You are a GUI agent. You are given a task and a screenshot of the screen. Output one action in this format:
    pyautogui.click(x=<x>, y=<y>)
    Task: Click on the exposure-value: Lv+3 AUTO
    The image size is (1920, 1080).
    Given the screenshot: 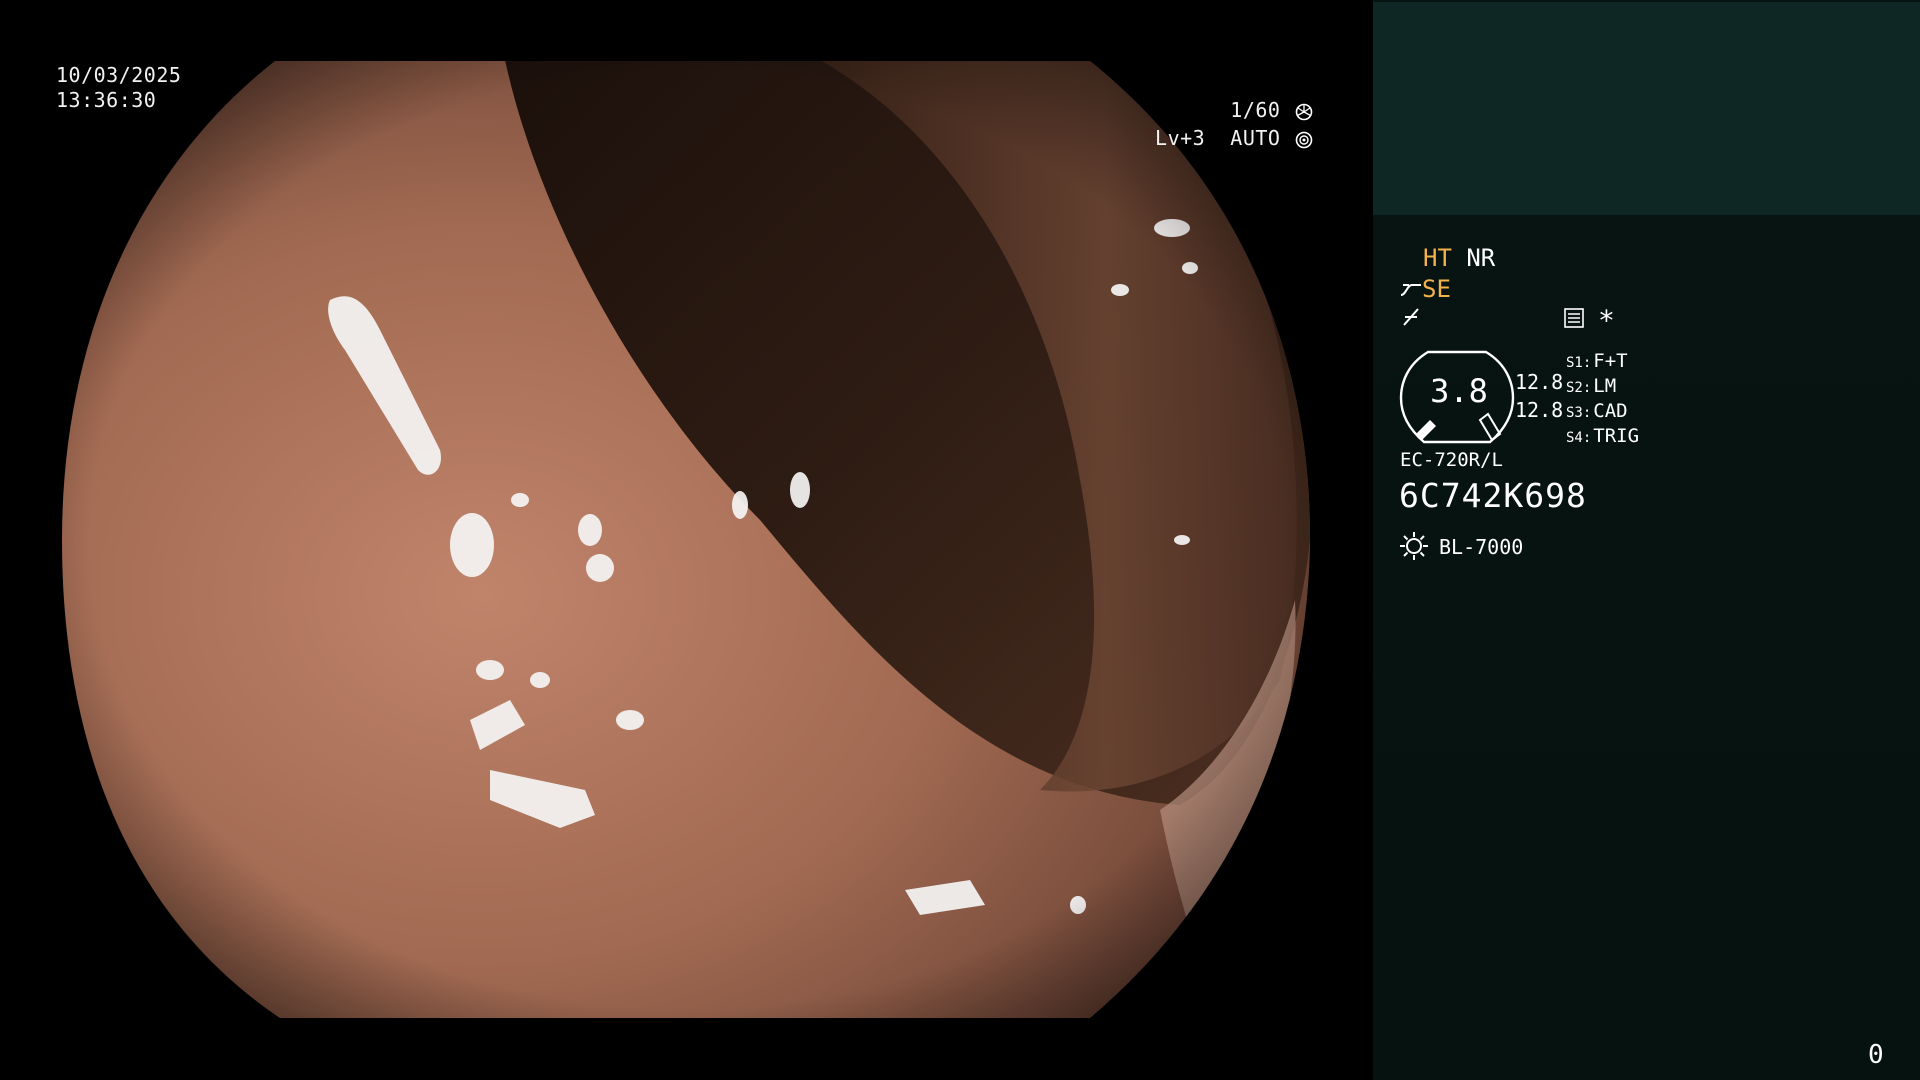 What is the action you would take?
    pyautogui.click(x=1218, y=138)
    